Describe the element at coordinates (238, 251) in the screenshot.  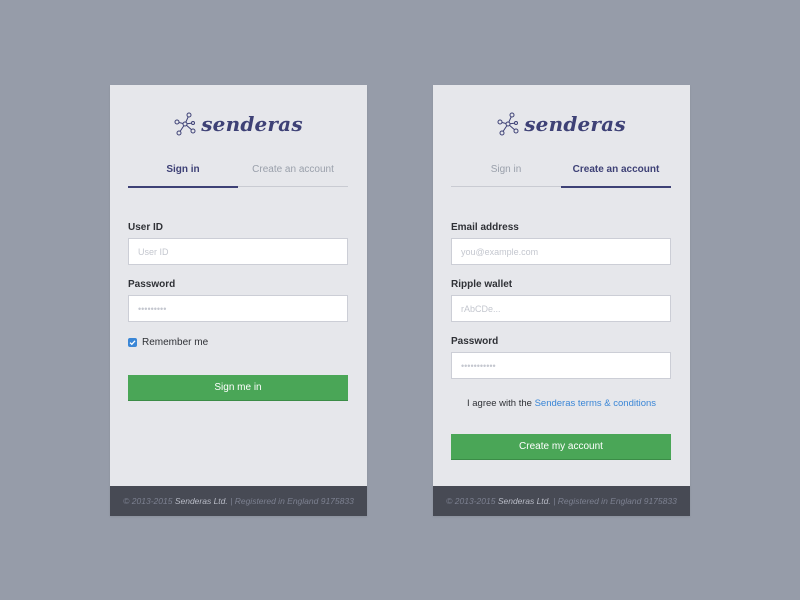
I see `user-id-input` at that location.